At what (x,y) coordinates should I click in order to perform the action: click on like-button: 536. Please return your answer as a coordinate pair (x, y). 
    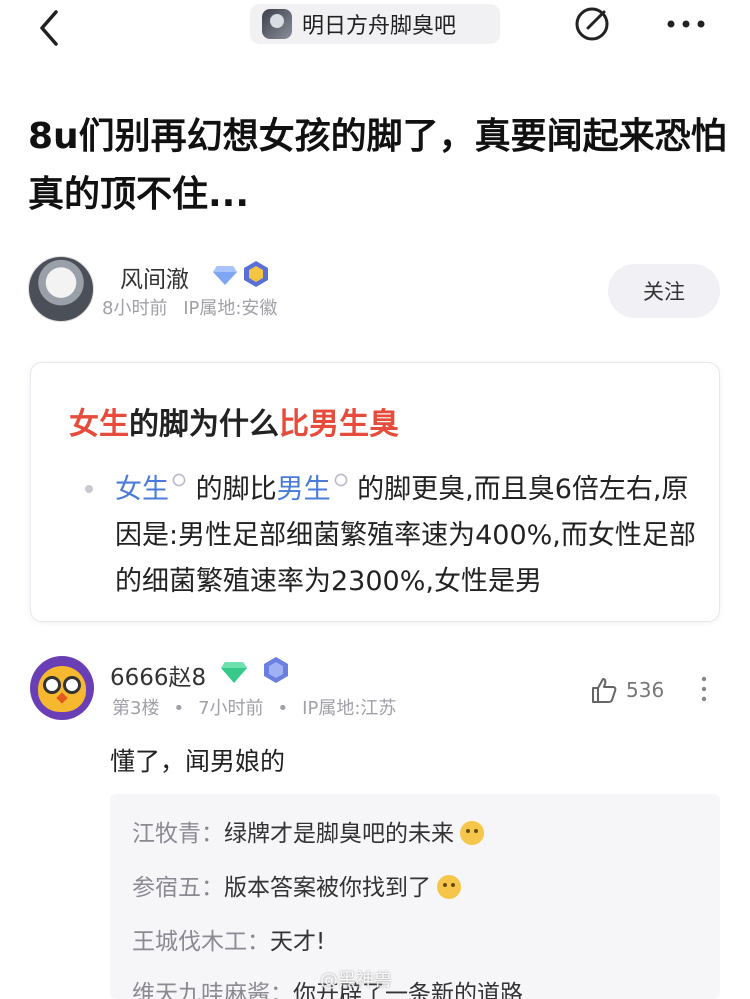
    Looking at the image, I should click on (627, 690).